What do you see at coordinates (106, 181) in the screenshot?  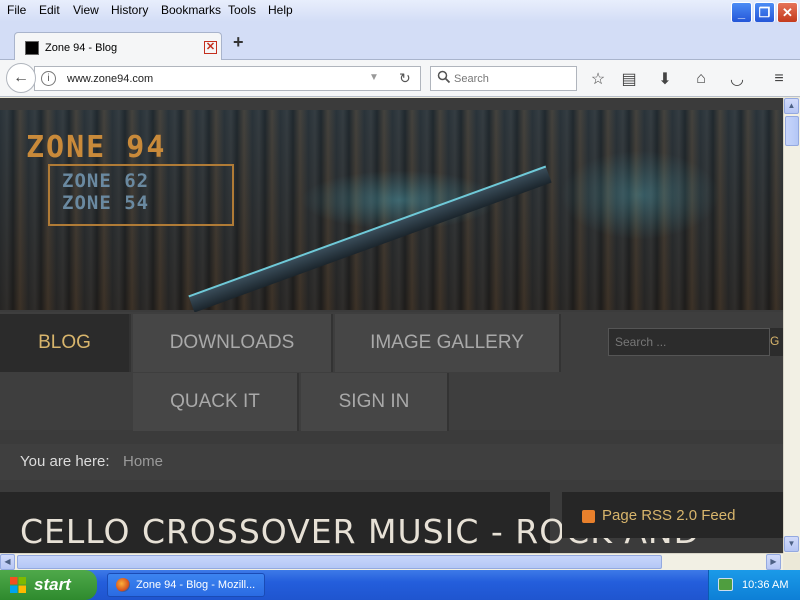 I see `sublogo-zone62: ZONE 62` at bounding box center [106, 181].